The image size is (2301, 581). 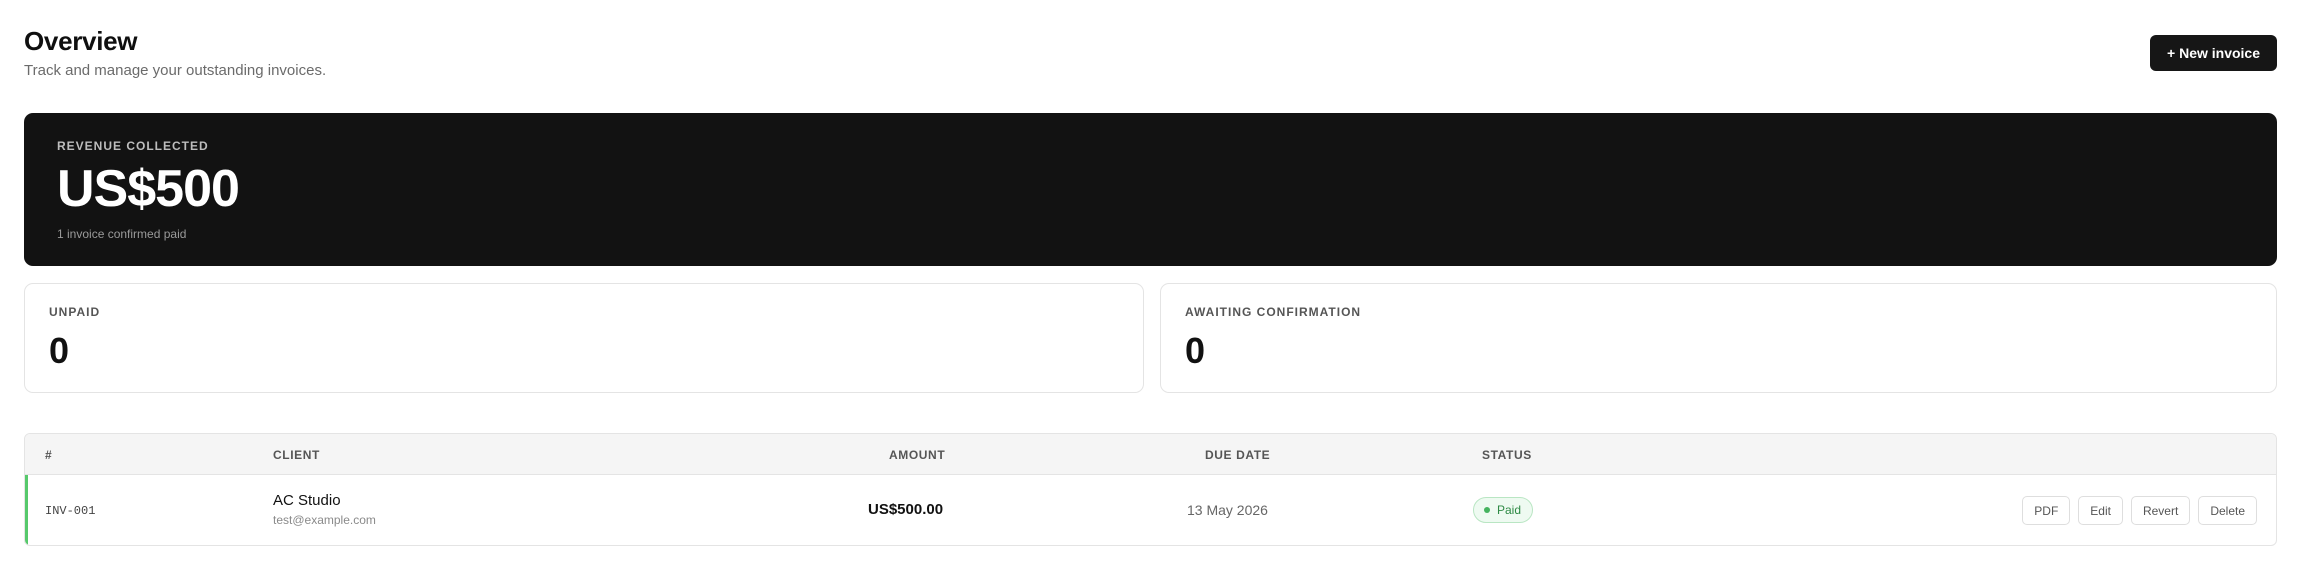 I want to click on unpaid-label: UNPAID, so click(x=75, y=312).